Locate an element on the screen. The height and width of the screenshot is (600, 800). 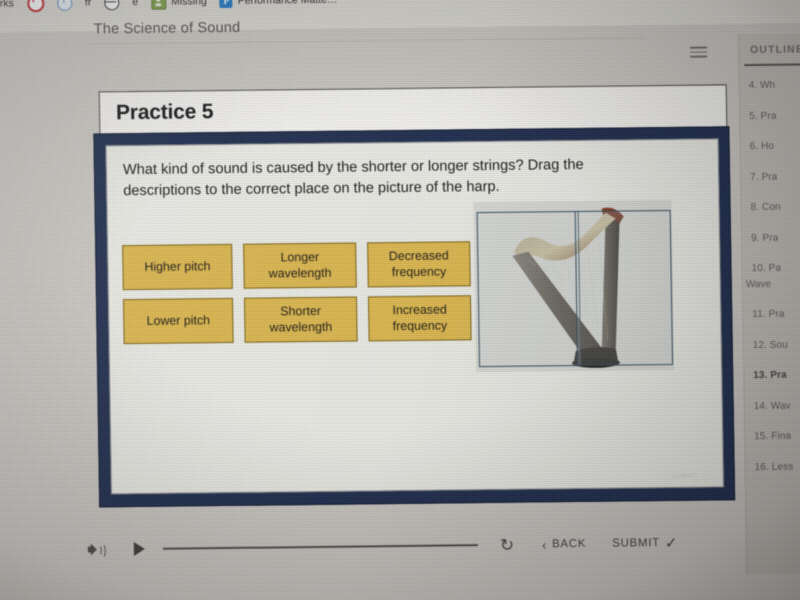
outline-item-14: 14. Wav is located at coordinates (777, 405).